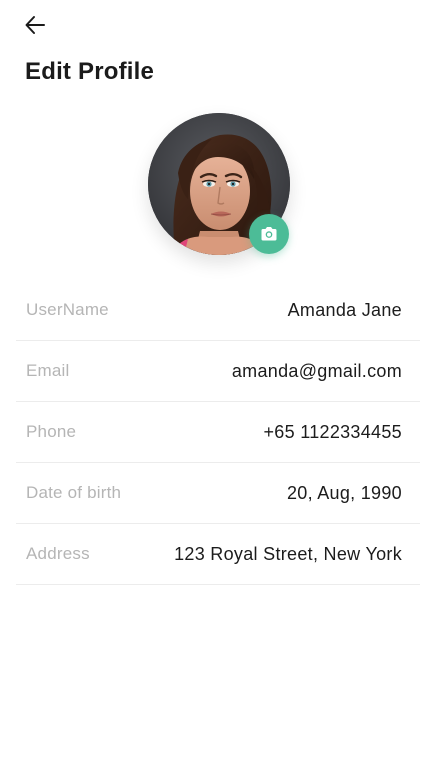 The image size is (439, 776). Describe the element at coordinates (345, 310) in the screenshot. I see `field-value: Amanda Jane` at that location.